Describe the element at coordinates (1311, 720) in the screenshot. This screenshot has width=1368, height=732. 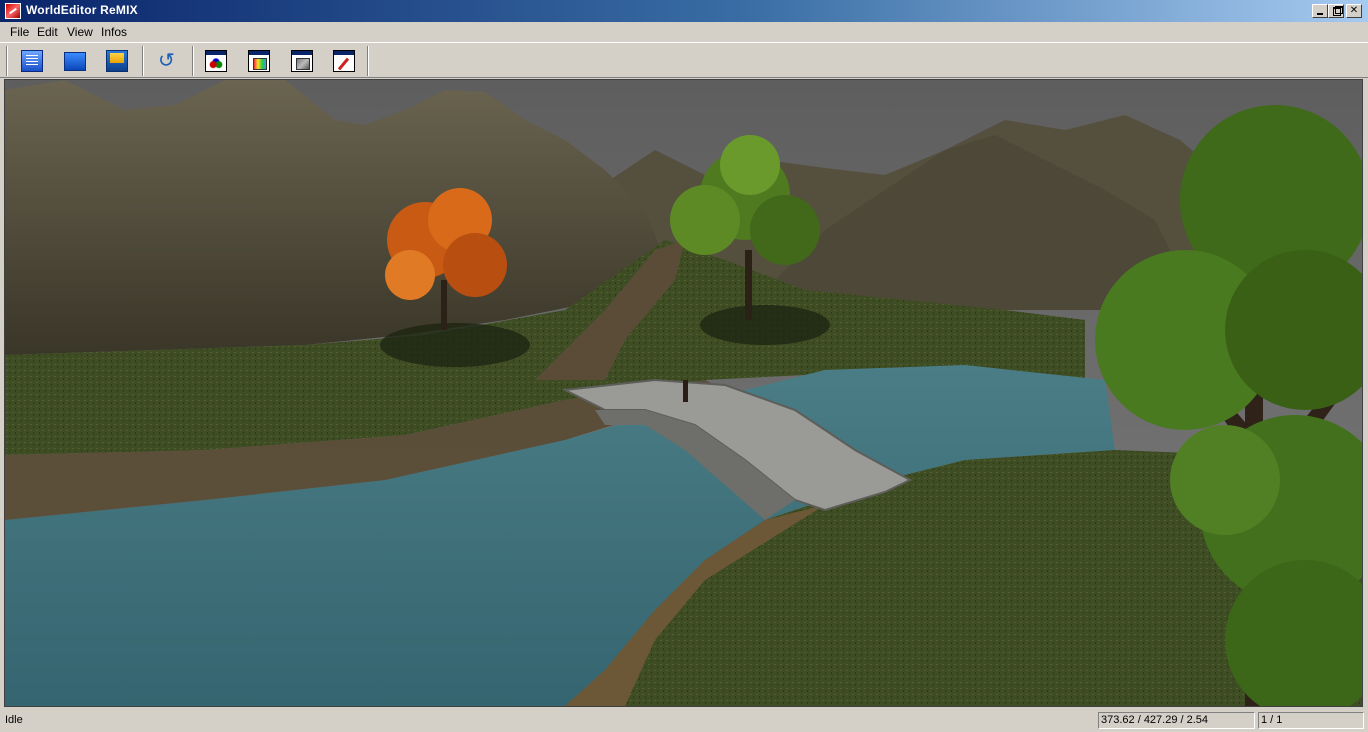
I see `page-indicator: 1 / 1` at that location.